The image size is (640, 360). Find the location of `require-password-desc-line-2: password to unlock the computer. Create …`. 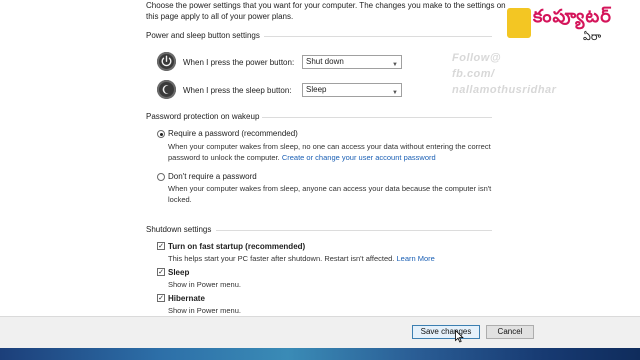

require-password-desc-line-2: password to unlock the computer. Create … is located at coordinates (302, 157).